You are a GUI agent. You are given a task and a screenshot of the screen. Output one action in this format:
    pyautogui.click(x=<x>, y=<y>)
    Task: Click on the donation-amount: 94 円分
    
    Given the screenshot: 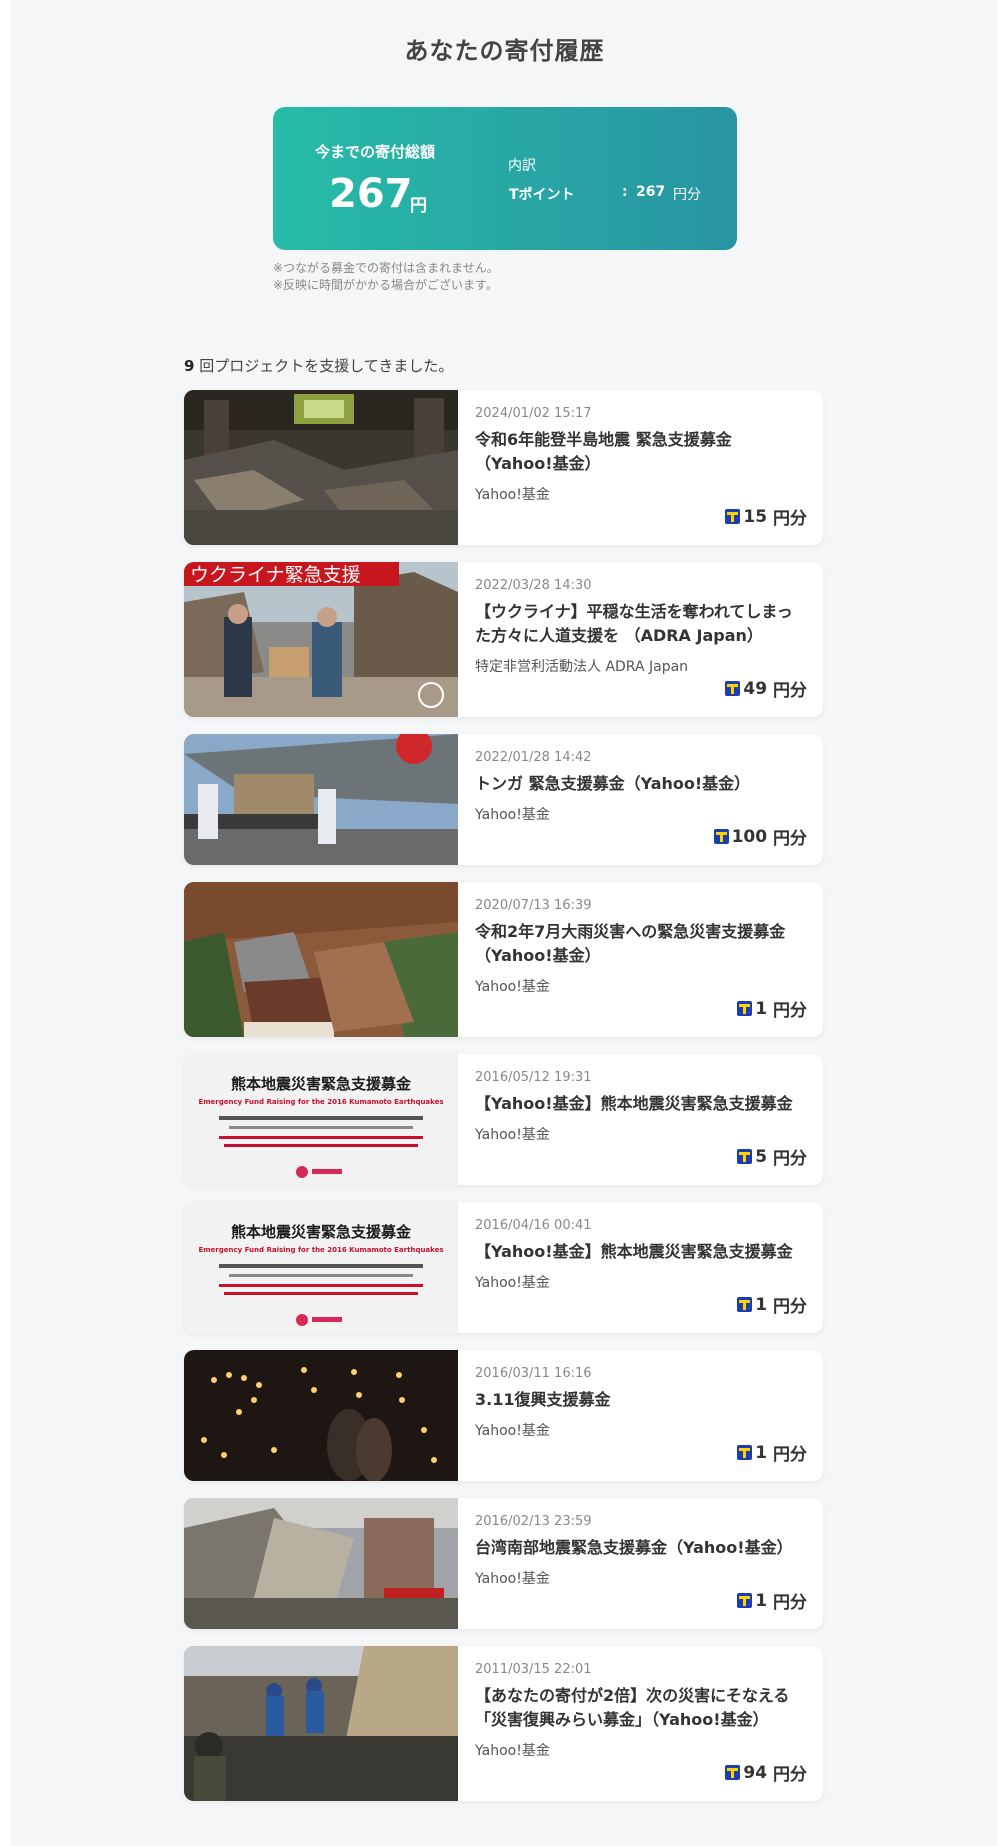 What is the action you would take?
    pyautogui.click(x=766, y=1772)
    